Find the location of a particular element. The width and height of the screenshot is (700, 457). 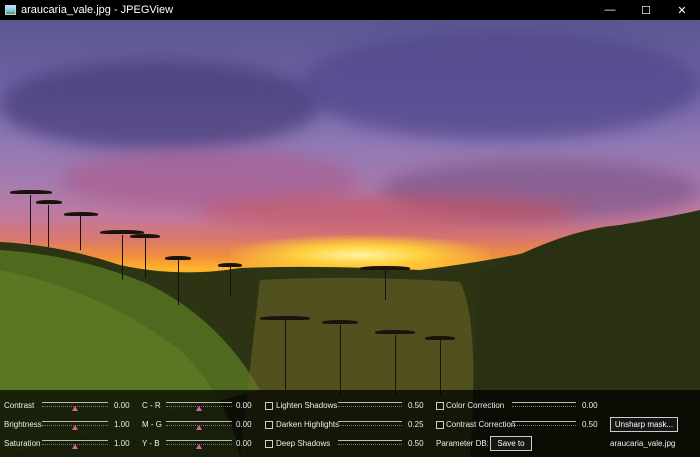

deep-shadows-checkbox is located at coordinates (269, 444).